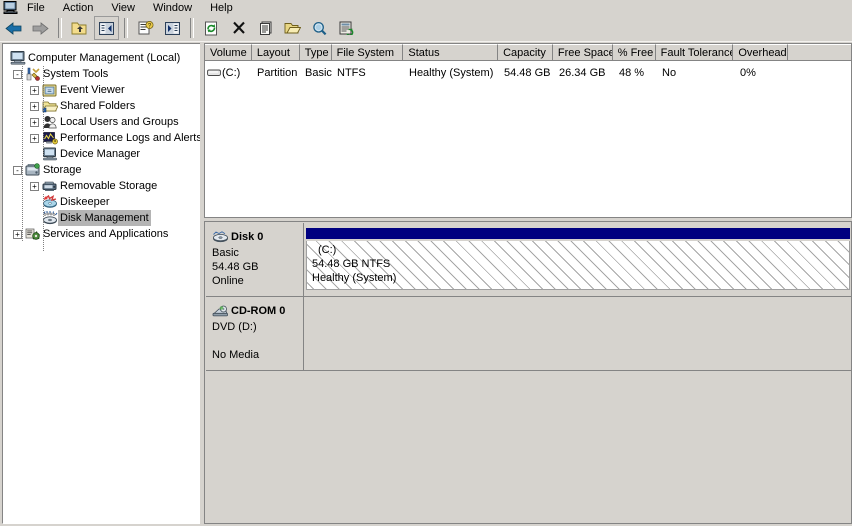 The width and height of the screenshot is (852, 526). Describe the element at coordinates (354, 278) in the screenshot. I see `partition-status: Healthy (System)` at that location.